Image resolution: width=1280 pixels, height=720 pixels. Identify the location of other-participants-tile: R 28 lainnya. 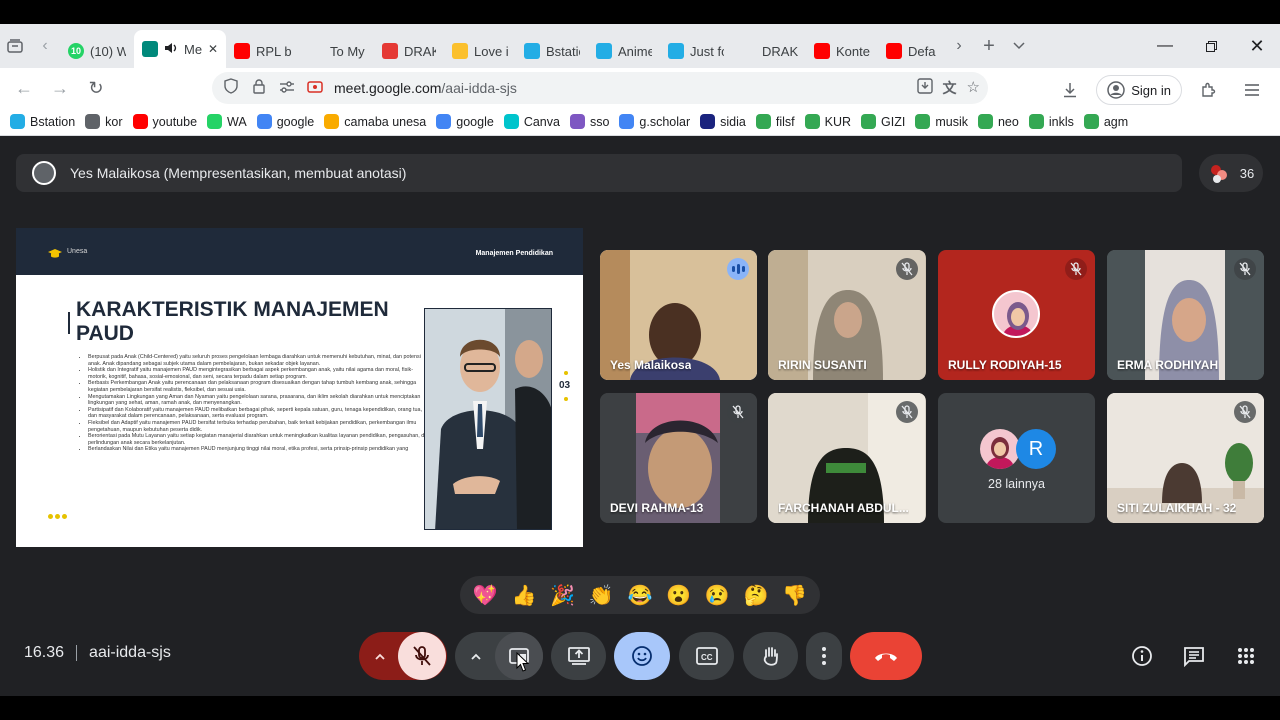
(1016, 458).